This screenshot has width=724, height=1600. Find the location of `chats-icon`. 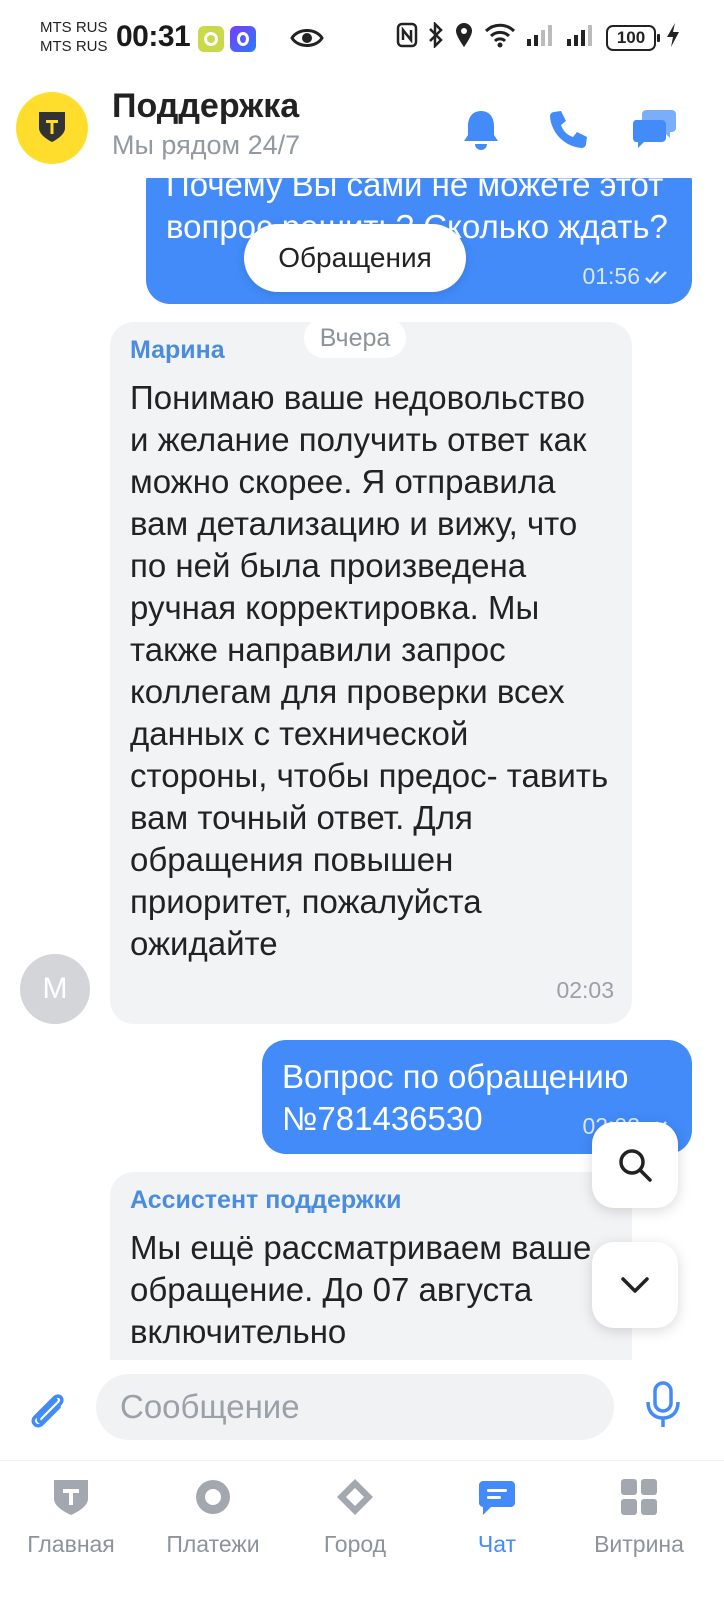

chats-icon is located at coordinates (655, 129).